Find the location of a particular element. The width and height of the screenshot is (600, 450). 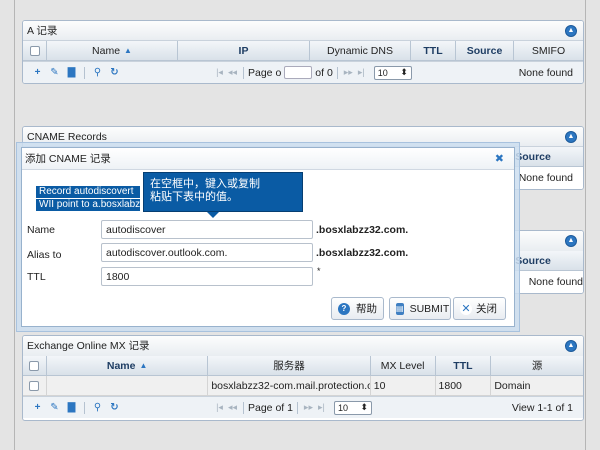

callout-arrow is located at coordinates (213, 215).